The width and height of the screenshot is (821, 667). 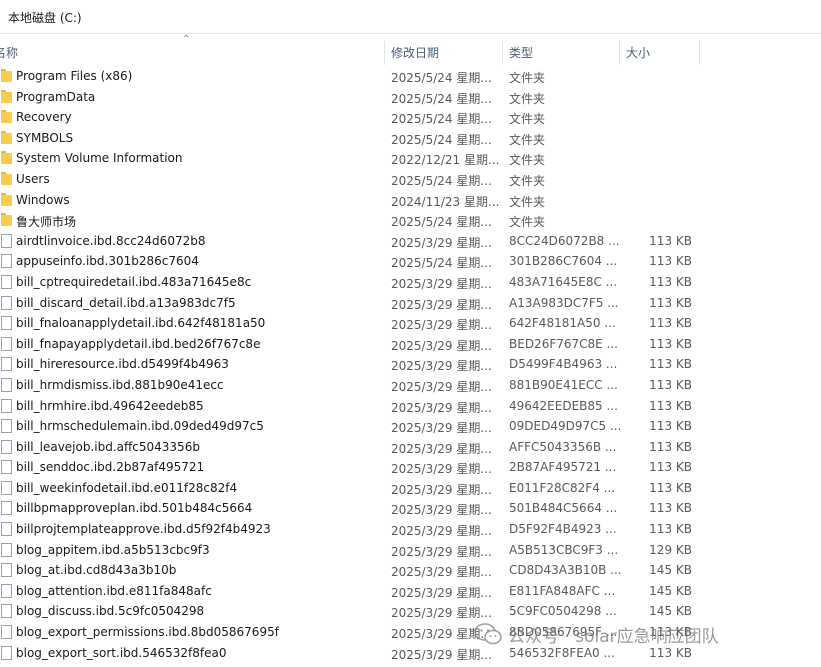 What do you see at coordinates (121, 652) in the screenshot?
I see `file-name: blog_export_sort.ibd.546532f8fea0` at bounding box center [121, 652].